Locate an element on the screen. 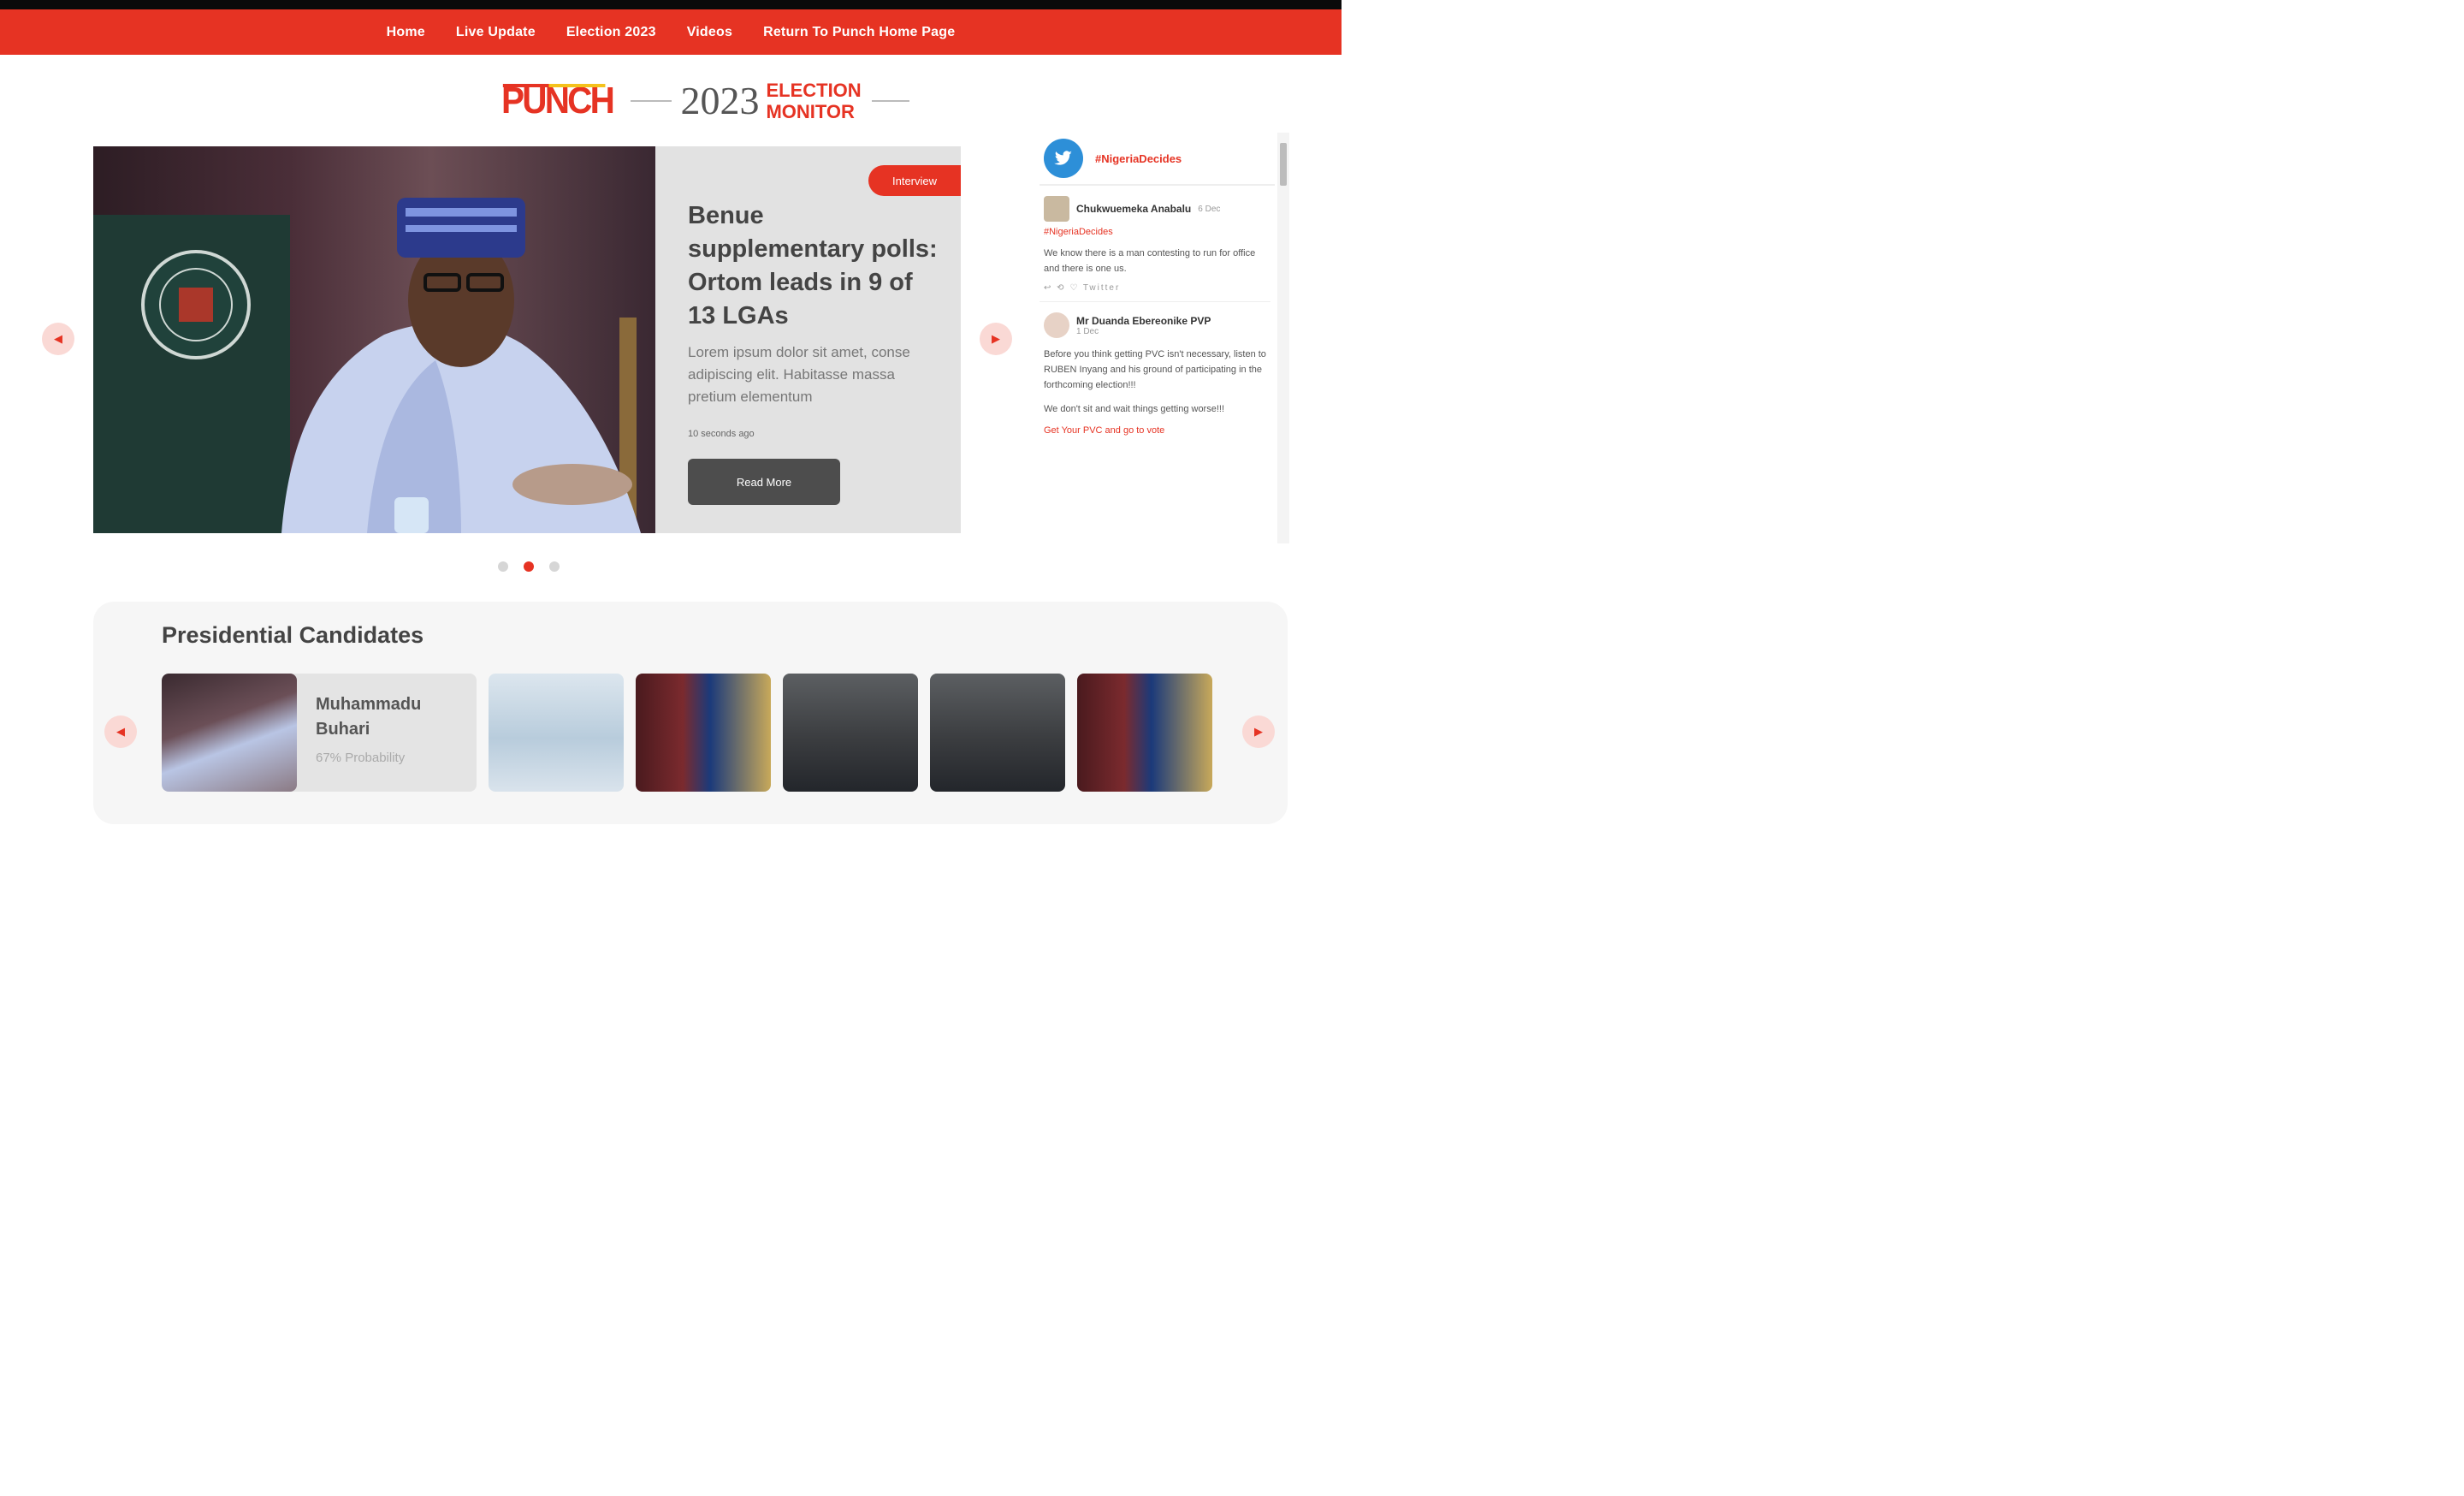 The image size is (2464, 1496). nav-live-update: Live Update is located at coordinates (496, 32).